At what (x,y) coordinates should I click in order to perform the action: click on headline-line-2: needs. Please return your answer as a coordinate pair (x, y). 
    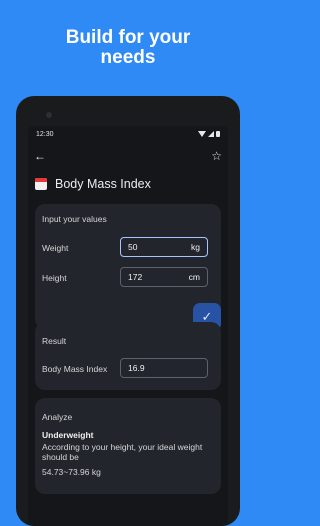
    Looking at the image, I should click on (128, 57).